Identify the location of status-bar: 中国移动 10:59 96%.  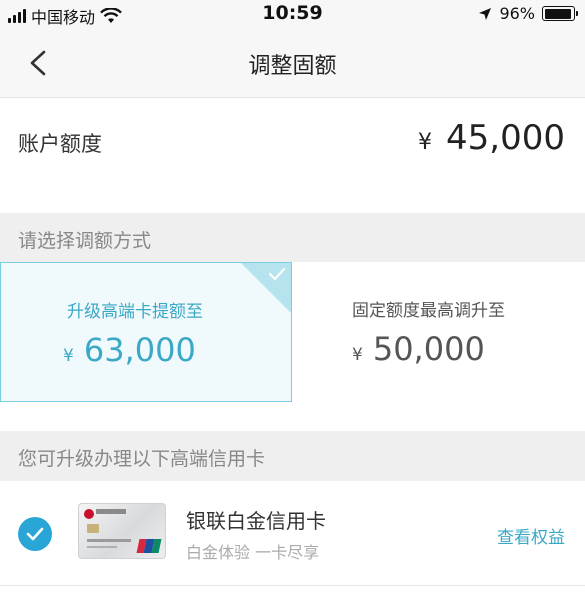
(292, 14).